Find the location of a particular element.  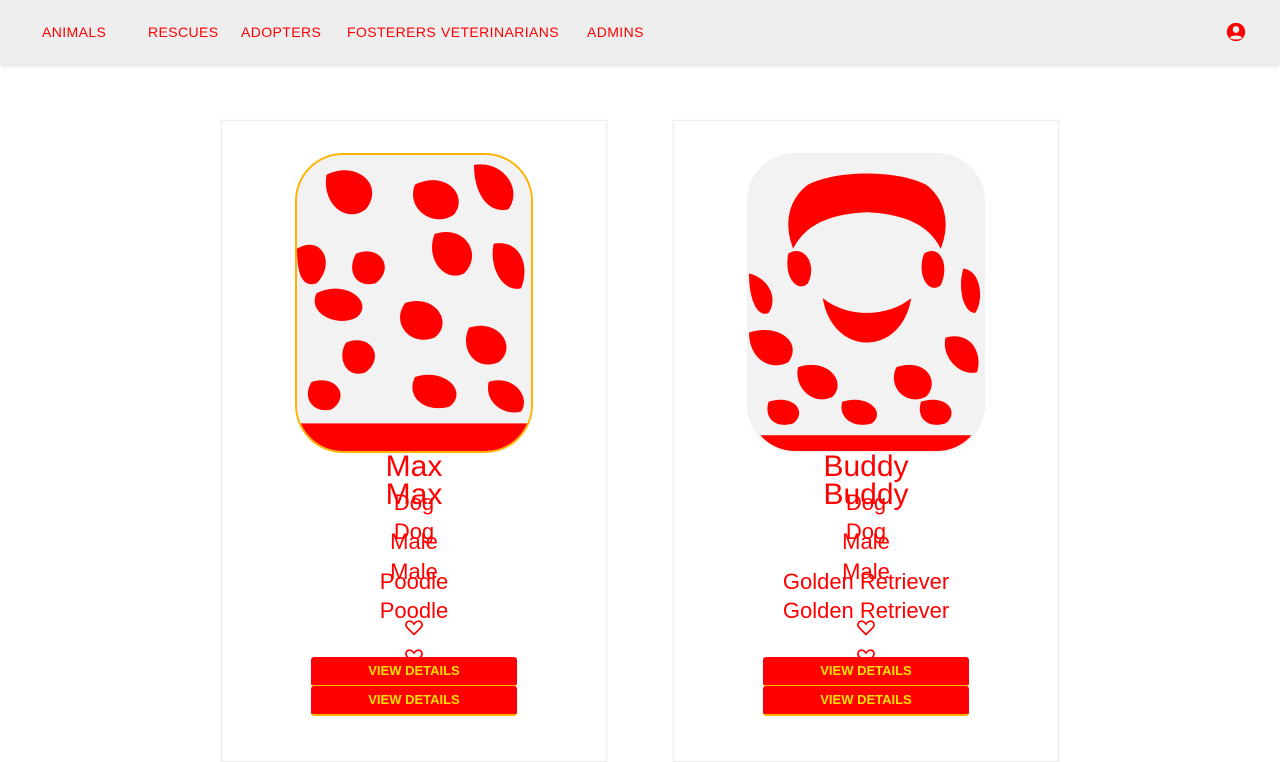

animal-breed: Poodle is located at coordinates (414, 581).